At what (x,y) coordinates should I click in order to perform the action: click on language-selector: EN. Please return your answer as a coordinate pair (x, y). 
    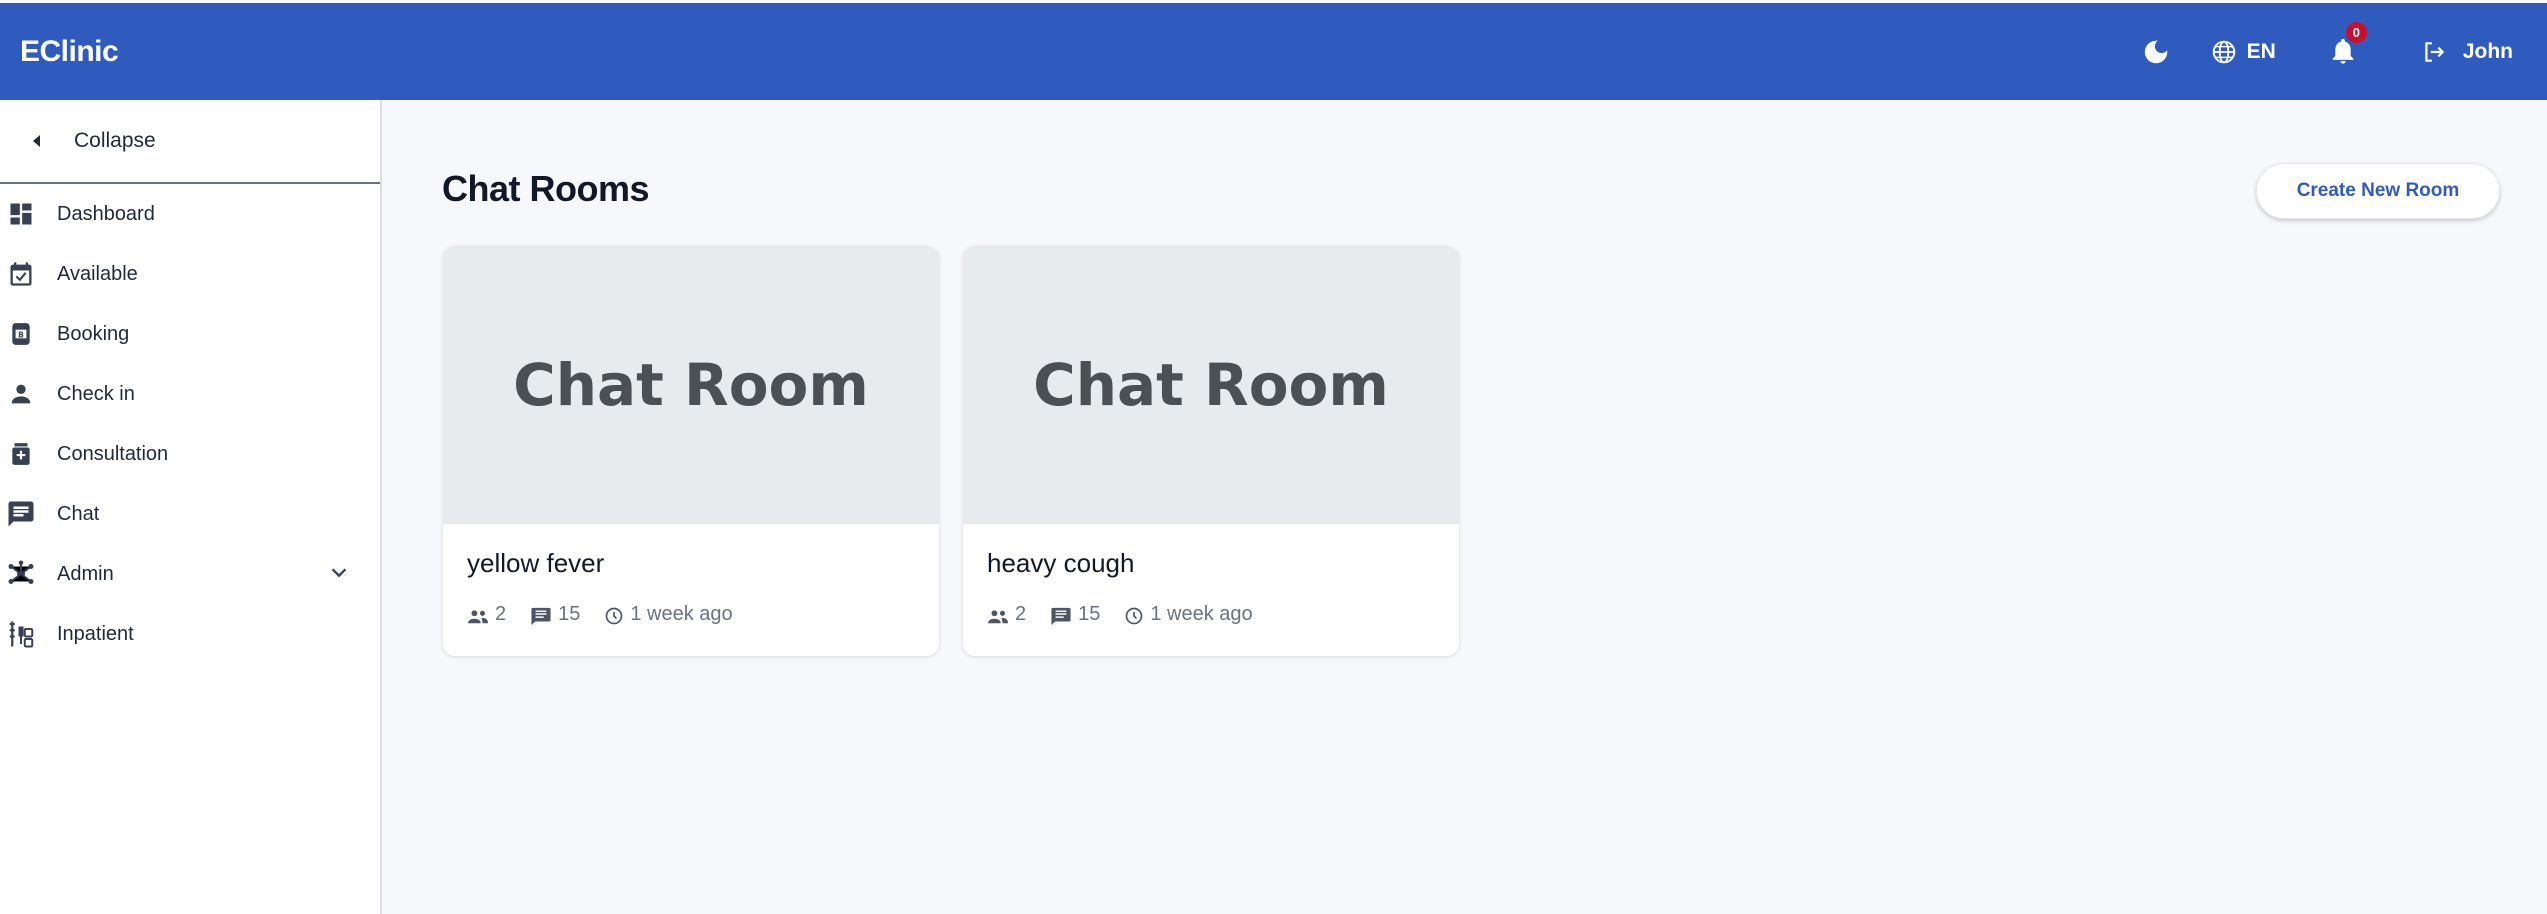
    Looking at the image, I should click on (2243, 52).